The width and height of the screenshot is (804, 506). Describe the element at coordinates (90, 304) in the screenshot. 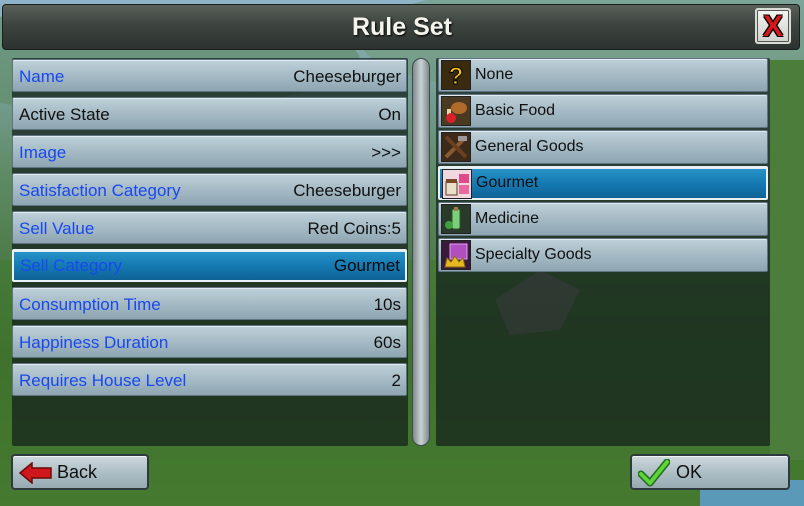

I see `property-label: Consumption Time` at that location.